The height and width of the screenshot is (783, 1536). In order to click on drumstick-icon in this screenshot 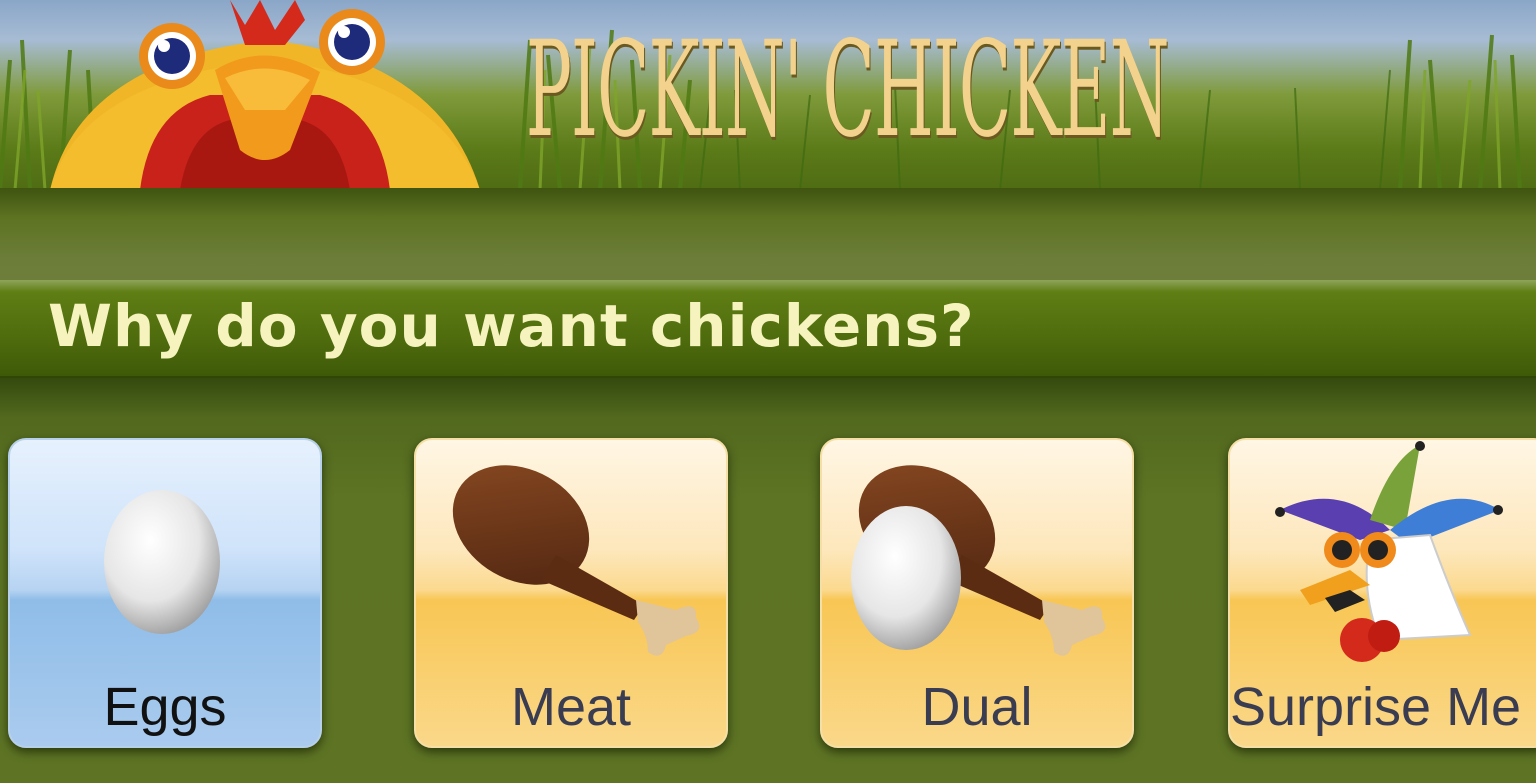, I will do `click(576, 560)`.